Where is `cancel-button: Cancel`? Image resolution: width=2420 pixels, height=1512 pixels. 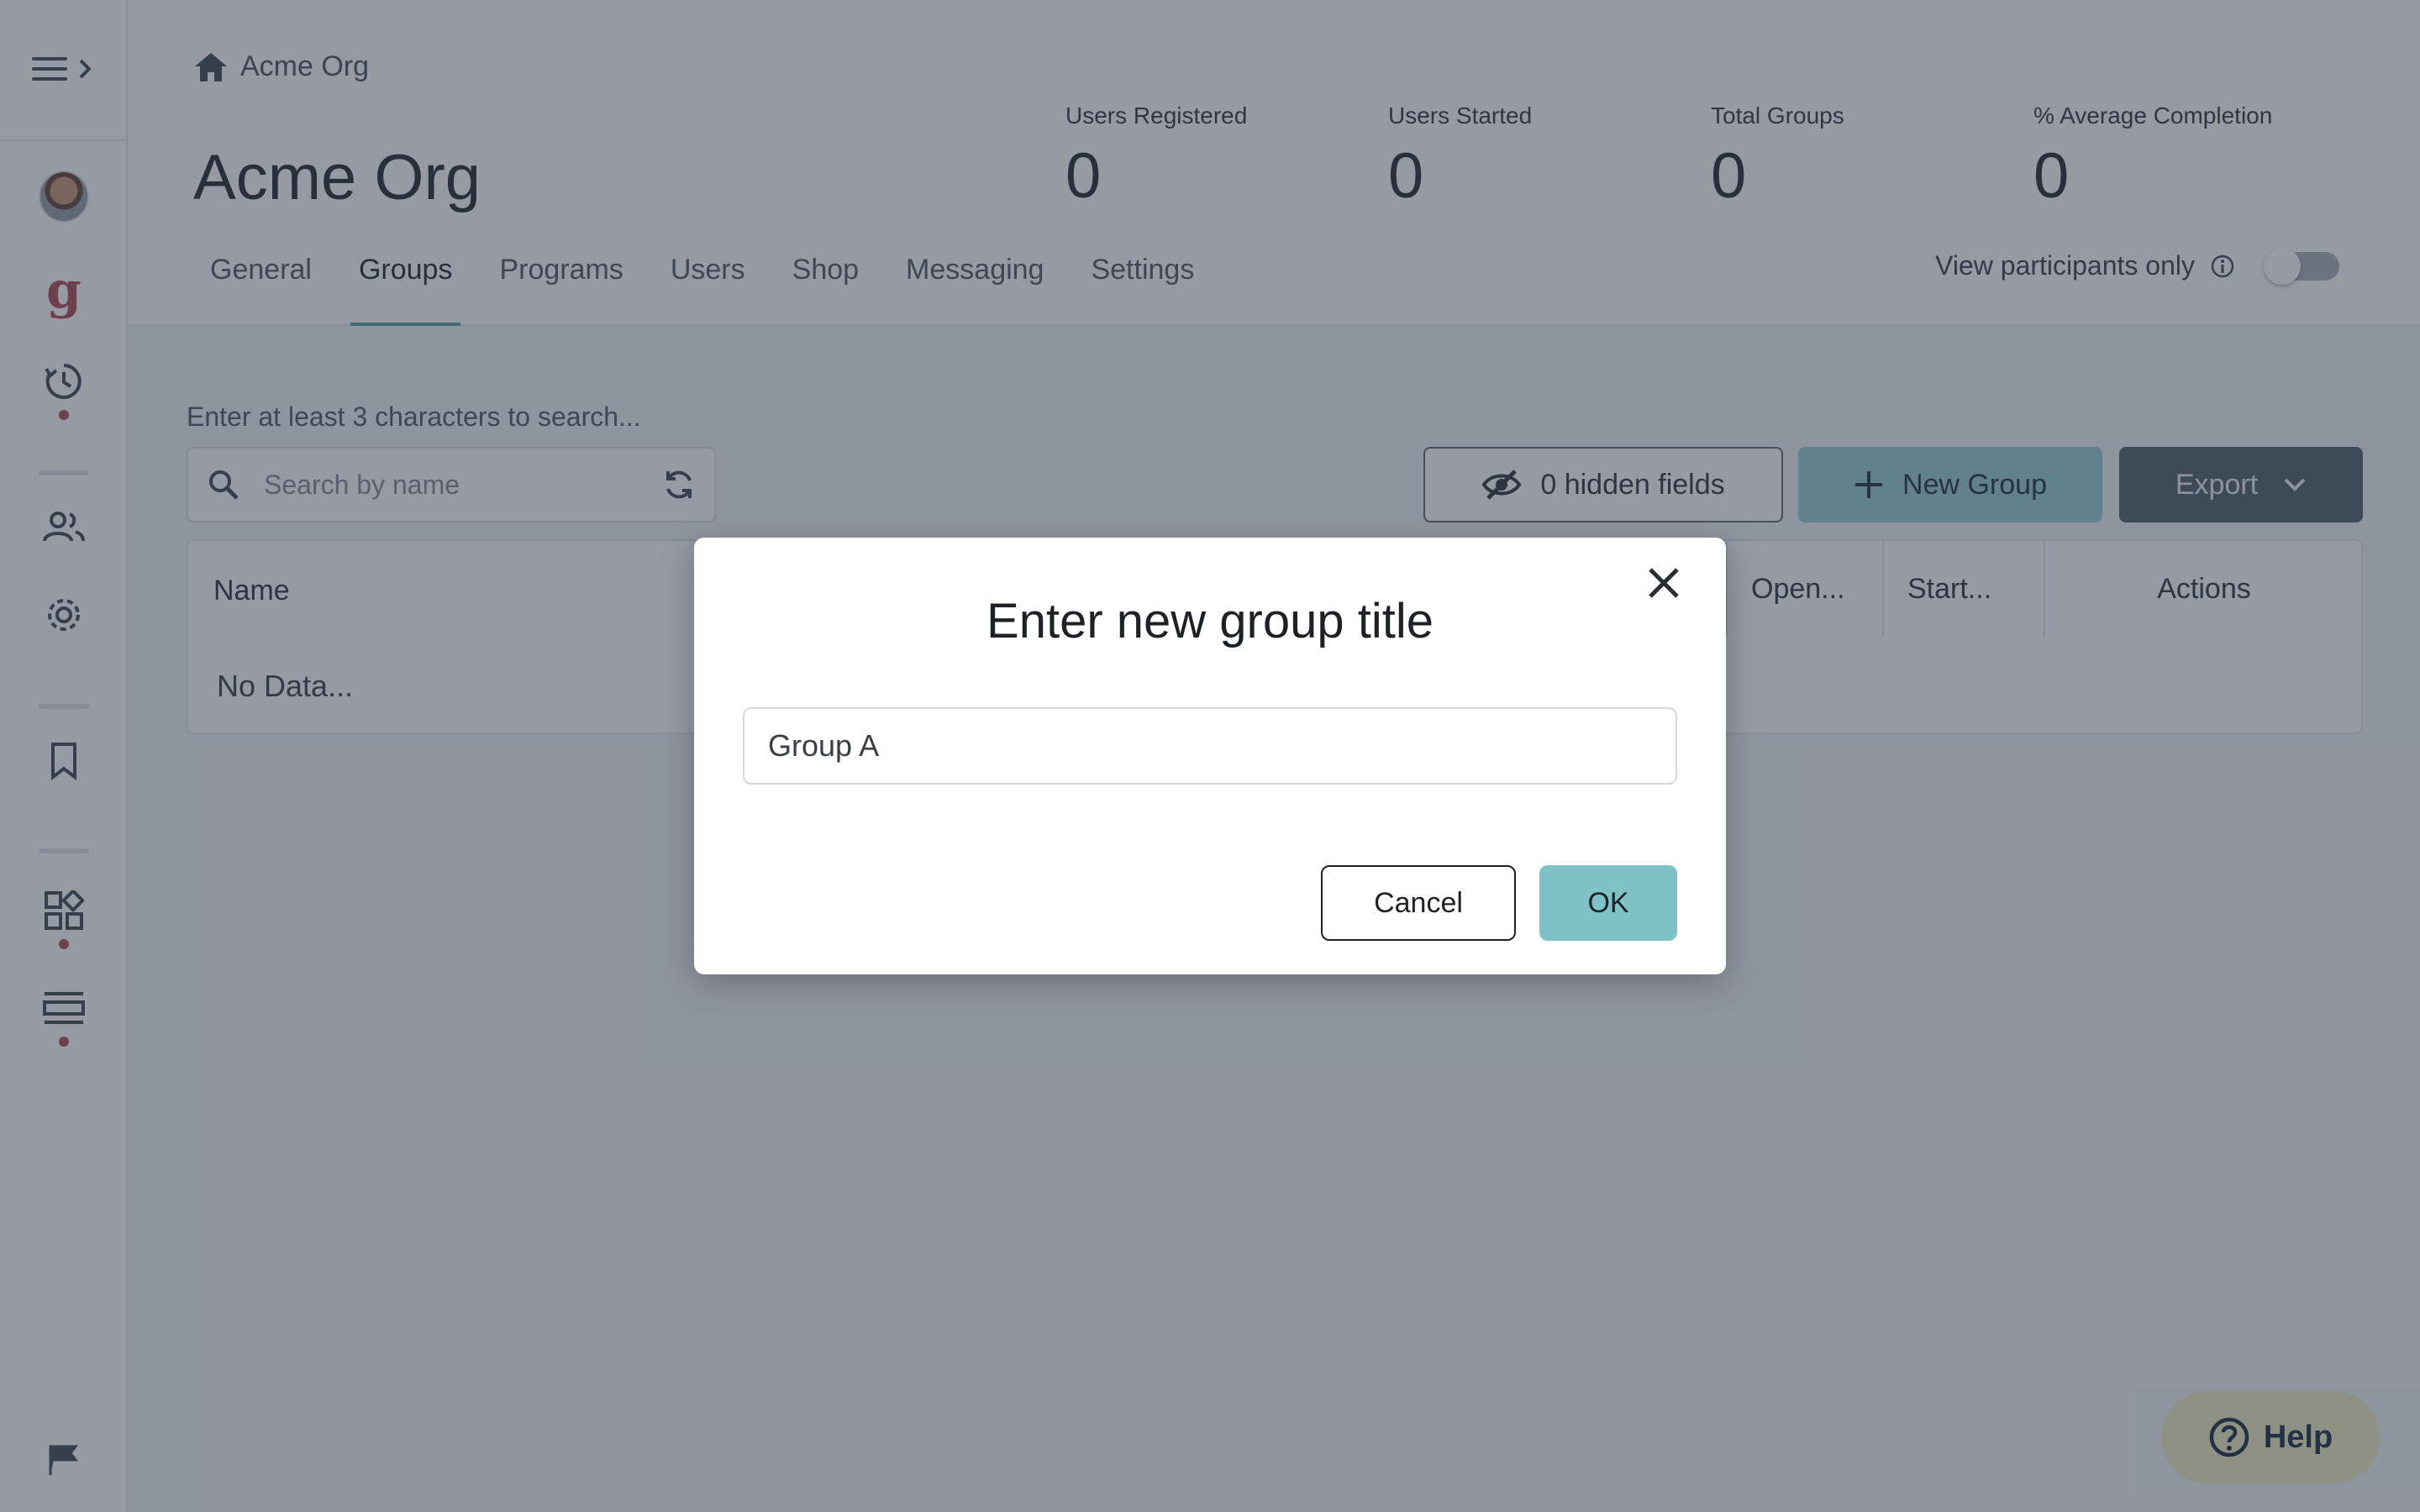
cancel-button: Cancel is located at coordinates (1418, 903).